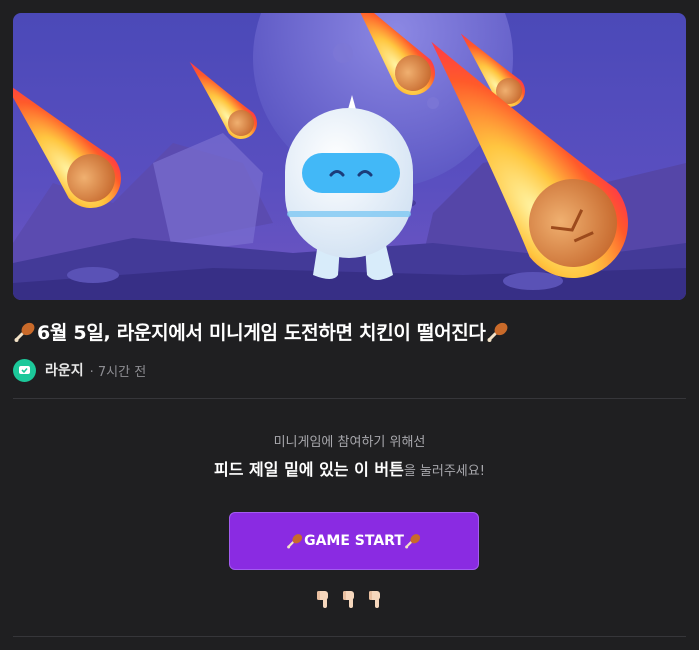 The image size is (699, 650). I want to click on post-meta: 라운지 · 7시간 전, so click(79, 370).